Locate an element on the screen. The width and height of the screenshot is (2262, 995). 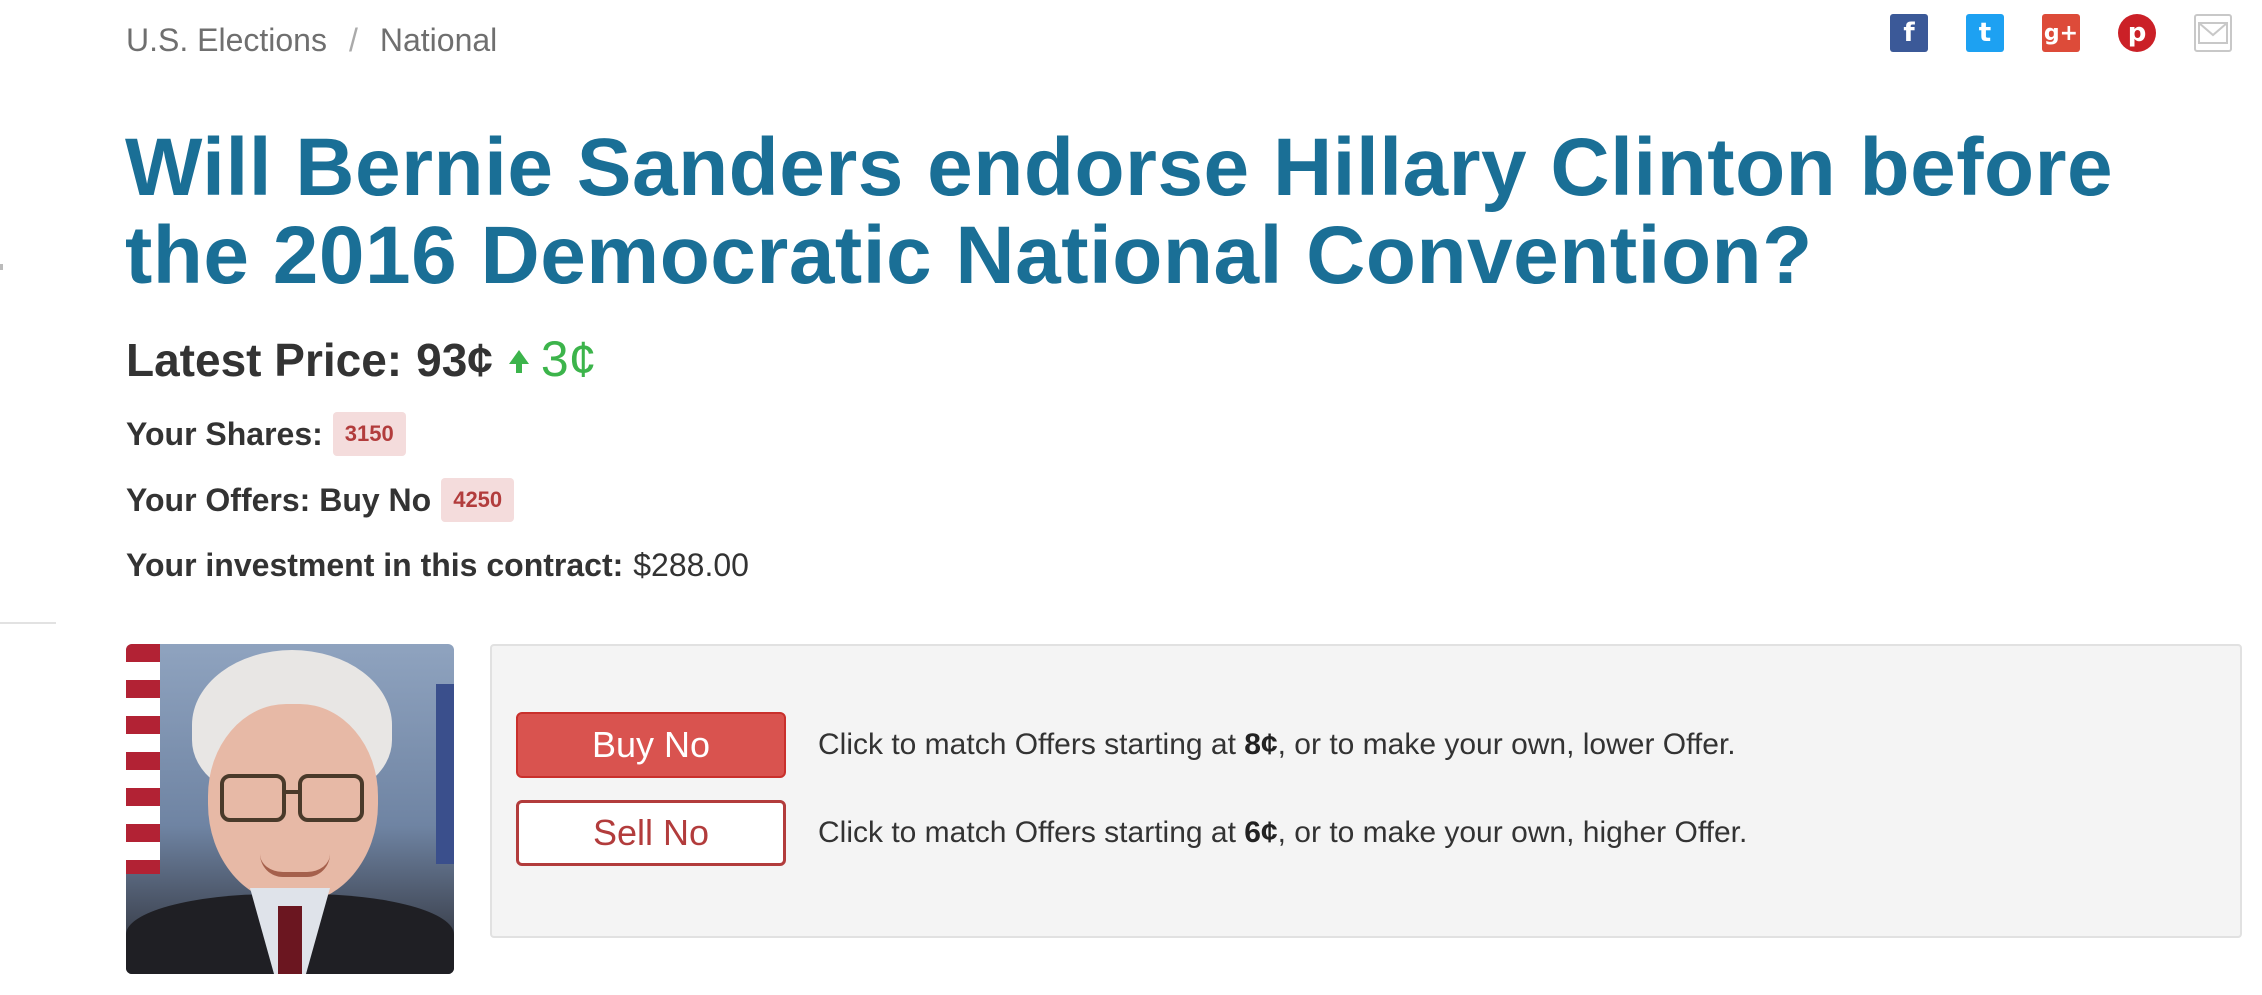
email-icon is located at coordinates (2213, 33).